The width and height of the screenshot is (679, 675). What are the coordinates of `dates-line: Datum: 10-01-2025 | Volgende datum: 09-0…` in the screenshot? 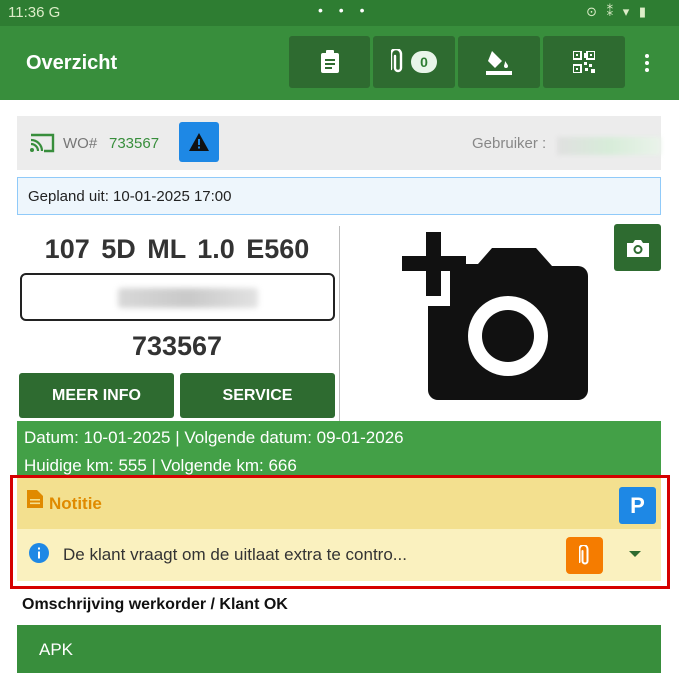 It's located at (214, 437).